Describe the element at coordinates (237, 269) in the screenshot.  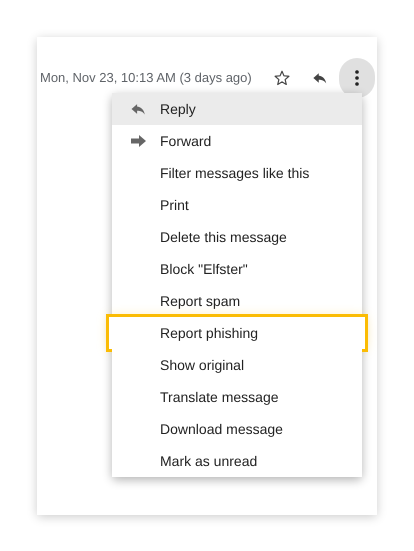
I see `menu-item: Block "Elfster"` at that location.